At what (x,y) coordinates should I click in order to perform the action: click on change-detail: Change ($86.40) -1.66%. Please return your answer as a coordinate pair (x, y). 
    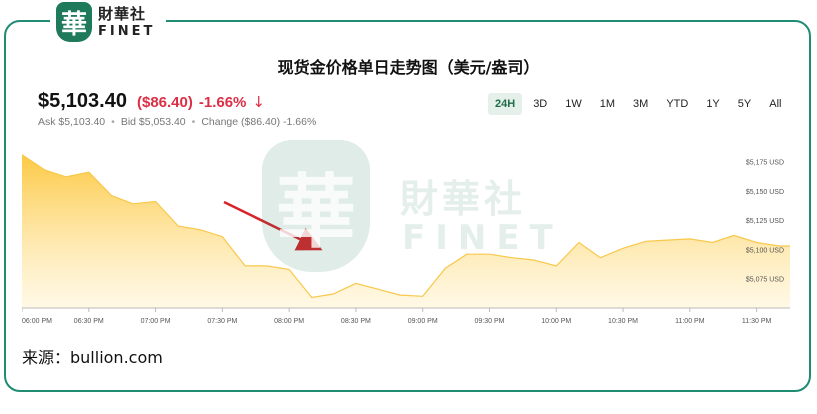
    Looking at the image, I should click on (259, 122).